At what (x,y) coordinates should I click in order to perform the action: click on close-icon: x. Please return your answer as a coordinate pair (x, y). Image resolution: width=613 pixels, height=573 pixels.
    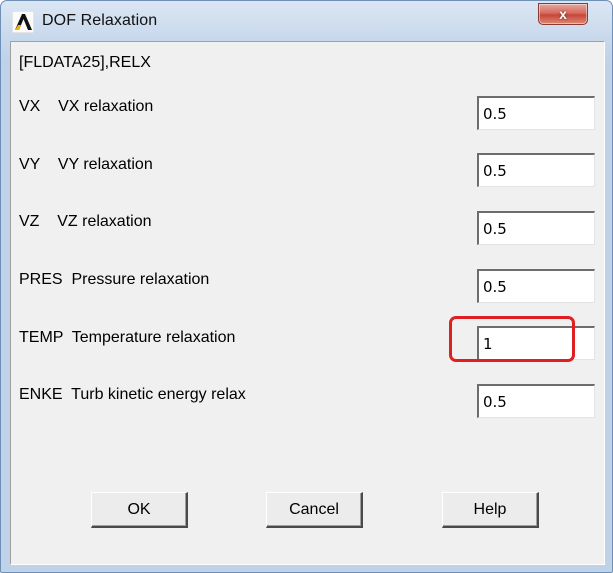
    Looking at the image, I should click on (563, 14).